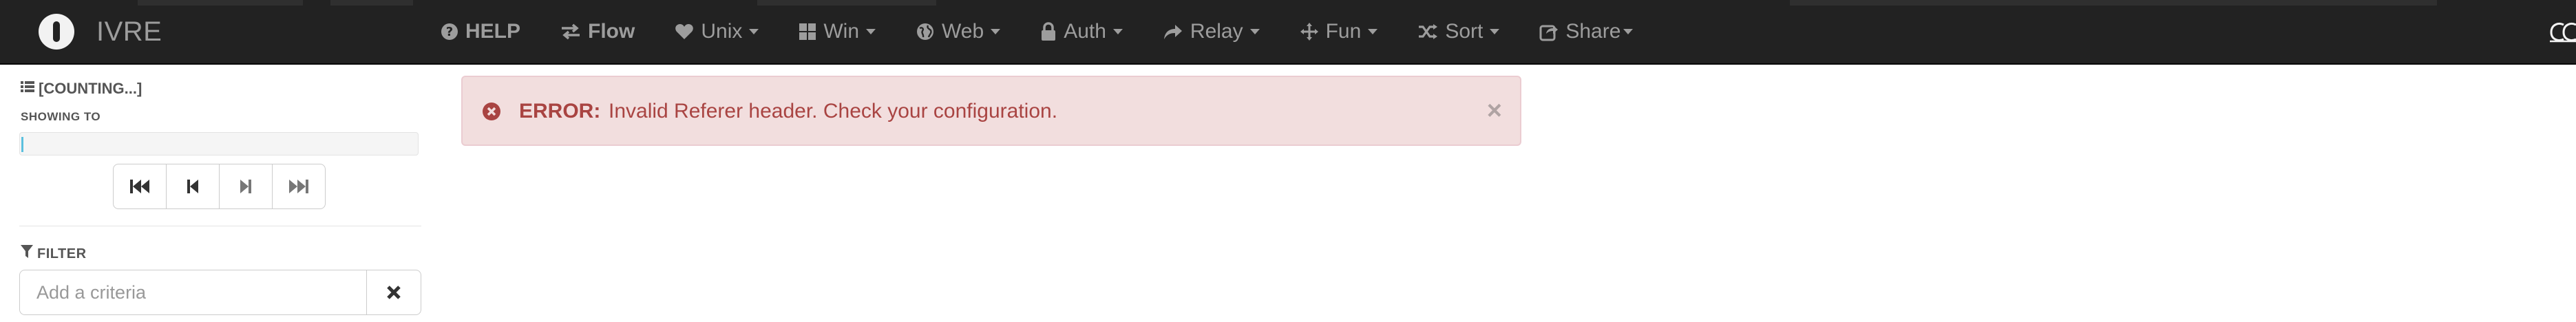  Describe the element at coordinates (1217, 32) in the screenshot. I see `nav-label: Relay` at that location.